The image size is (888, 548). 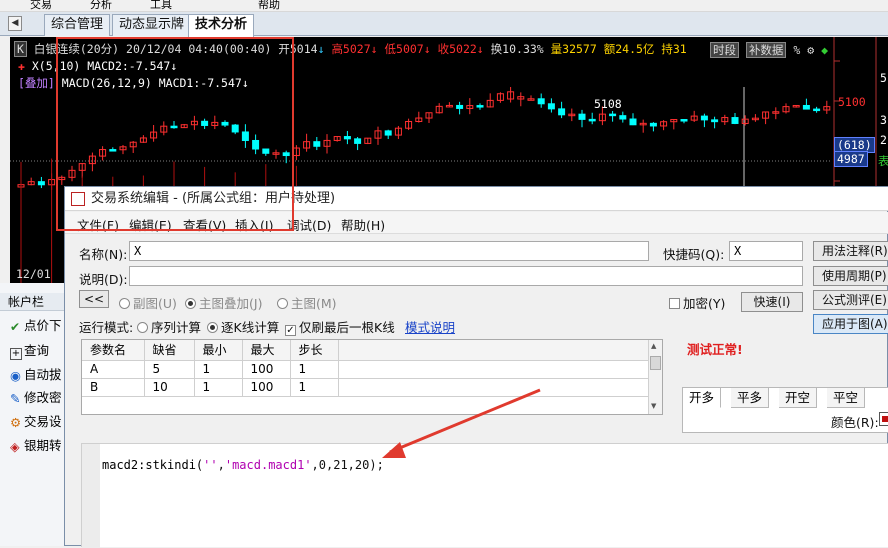 What do you see at coordinates (36, 398) in the screenshot?
I see `panel-item-change-password: ✎ 修改密` at bounding box center [36, 398].